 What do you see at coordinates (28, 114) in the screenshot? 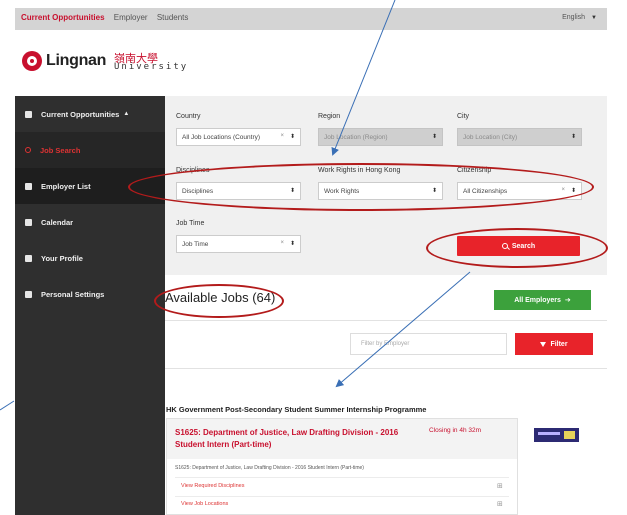
I see `document-icon` at bounding box center [28, 114].